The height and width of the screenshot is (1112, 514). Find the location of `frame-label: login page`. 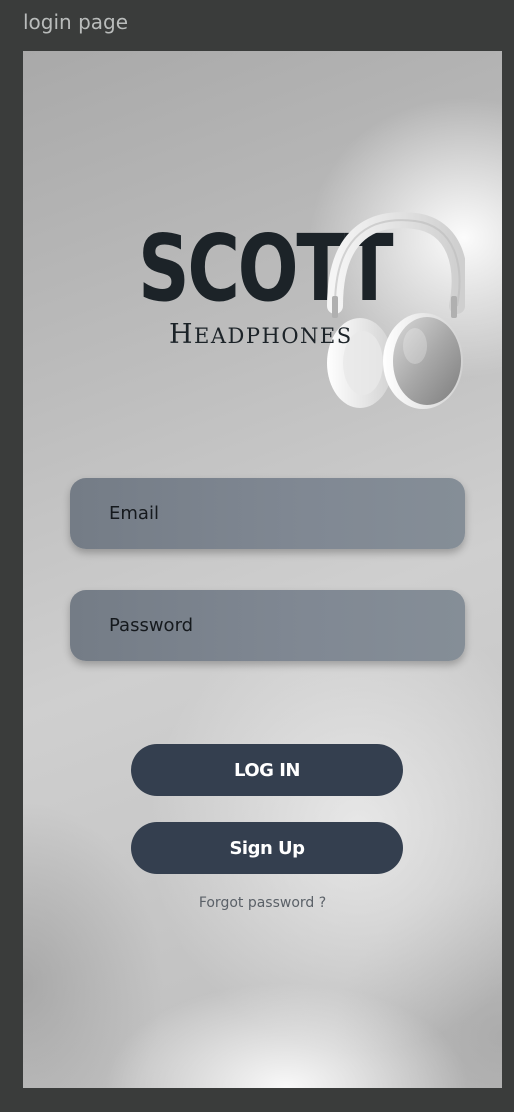

frame-label: login page is located at coordinates (76, 22).